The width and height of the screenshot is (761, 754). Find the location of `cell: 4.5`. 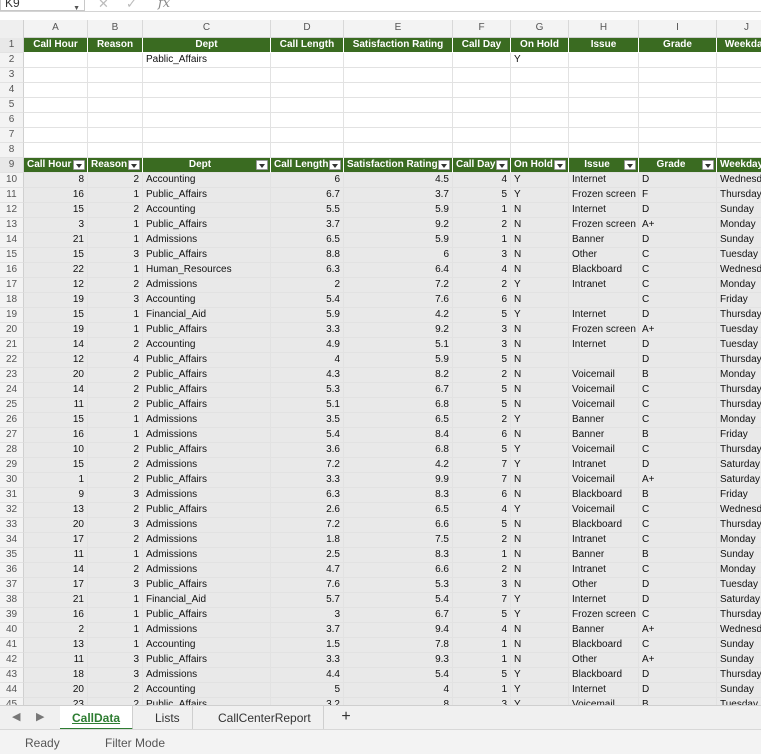

cell: 4.5 is located at coordinates (398, 180).